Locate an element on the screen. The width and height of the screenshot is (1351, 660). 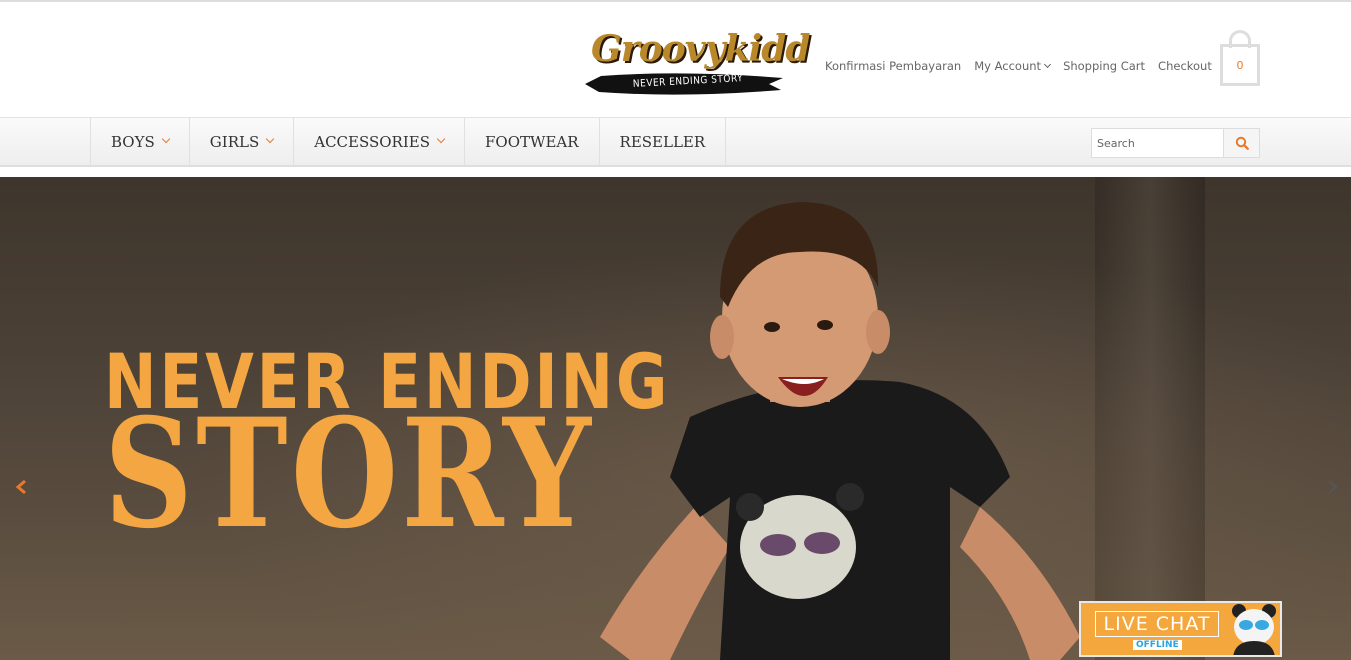
confirm-payment-link: Konfirmasi Pembayaran is located at coordinates (893, 66).